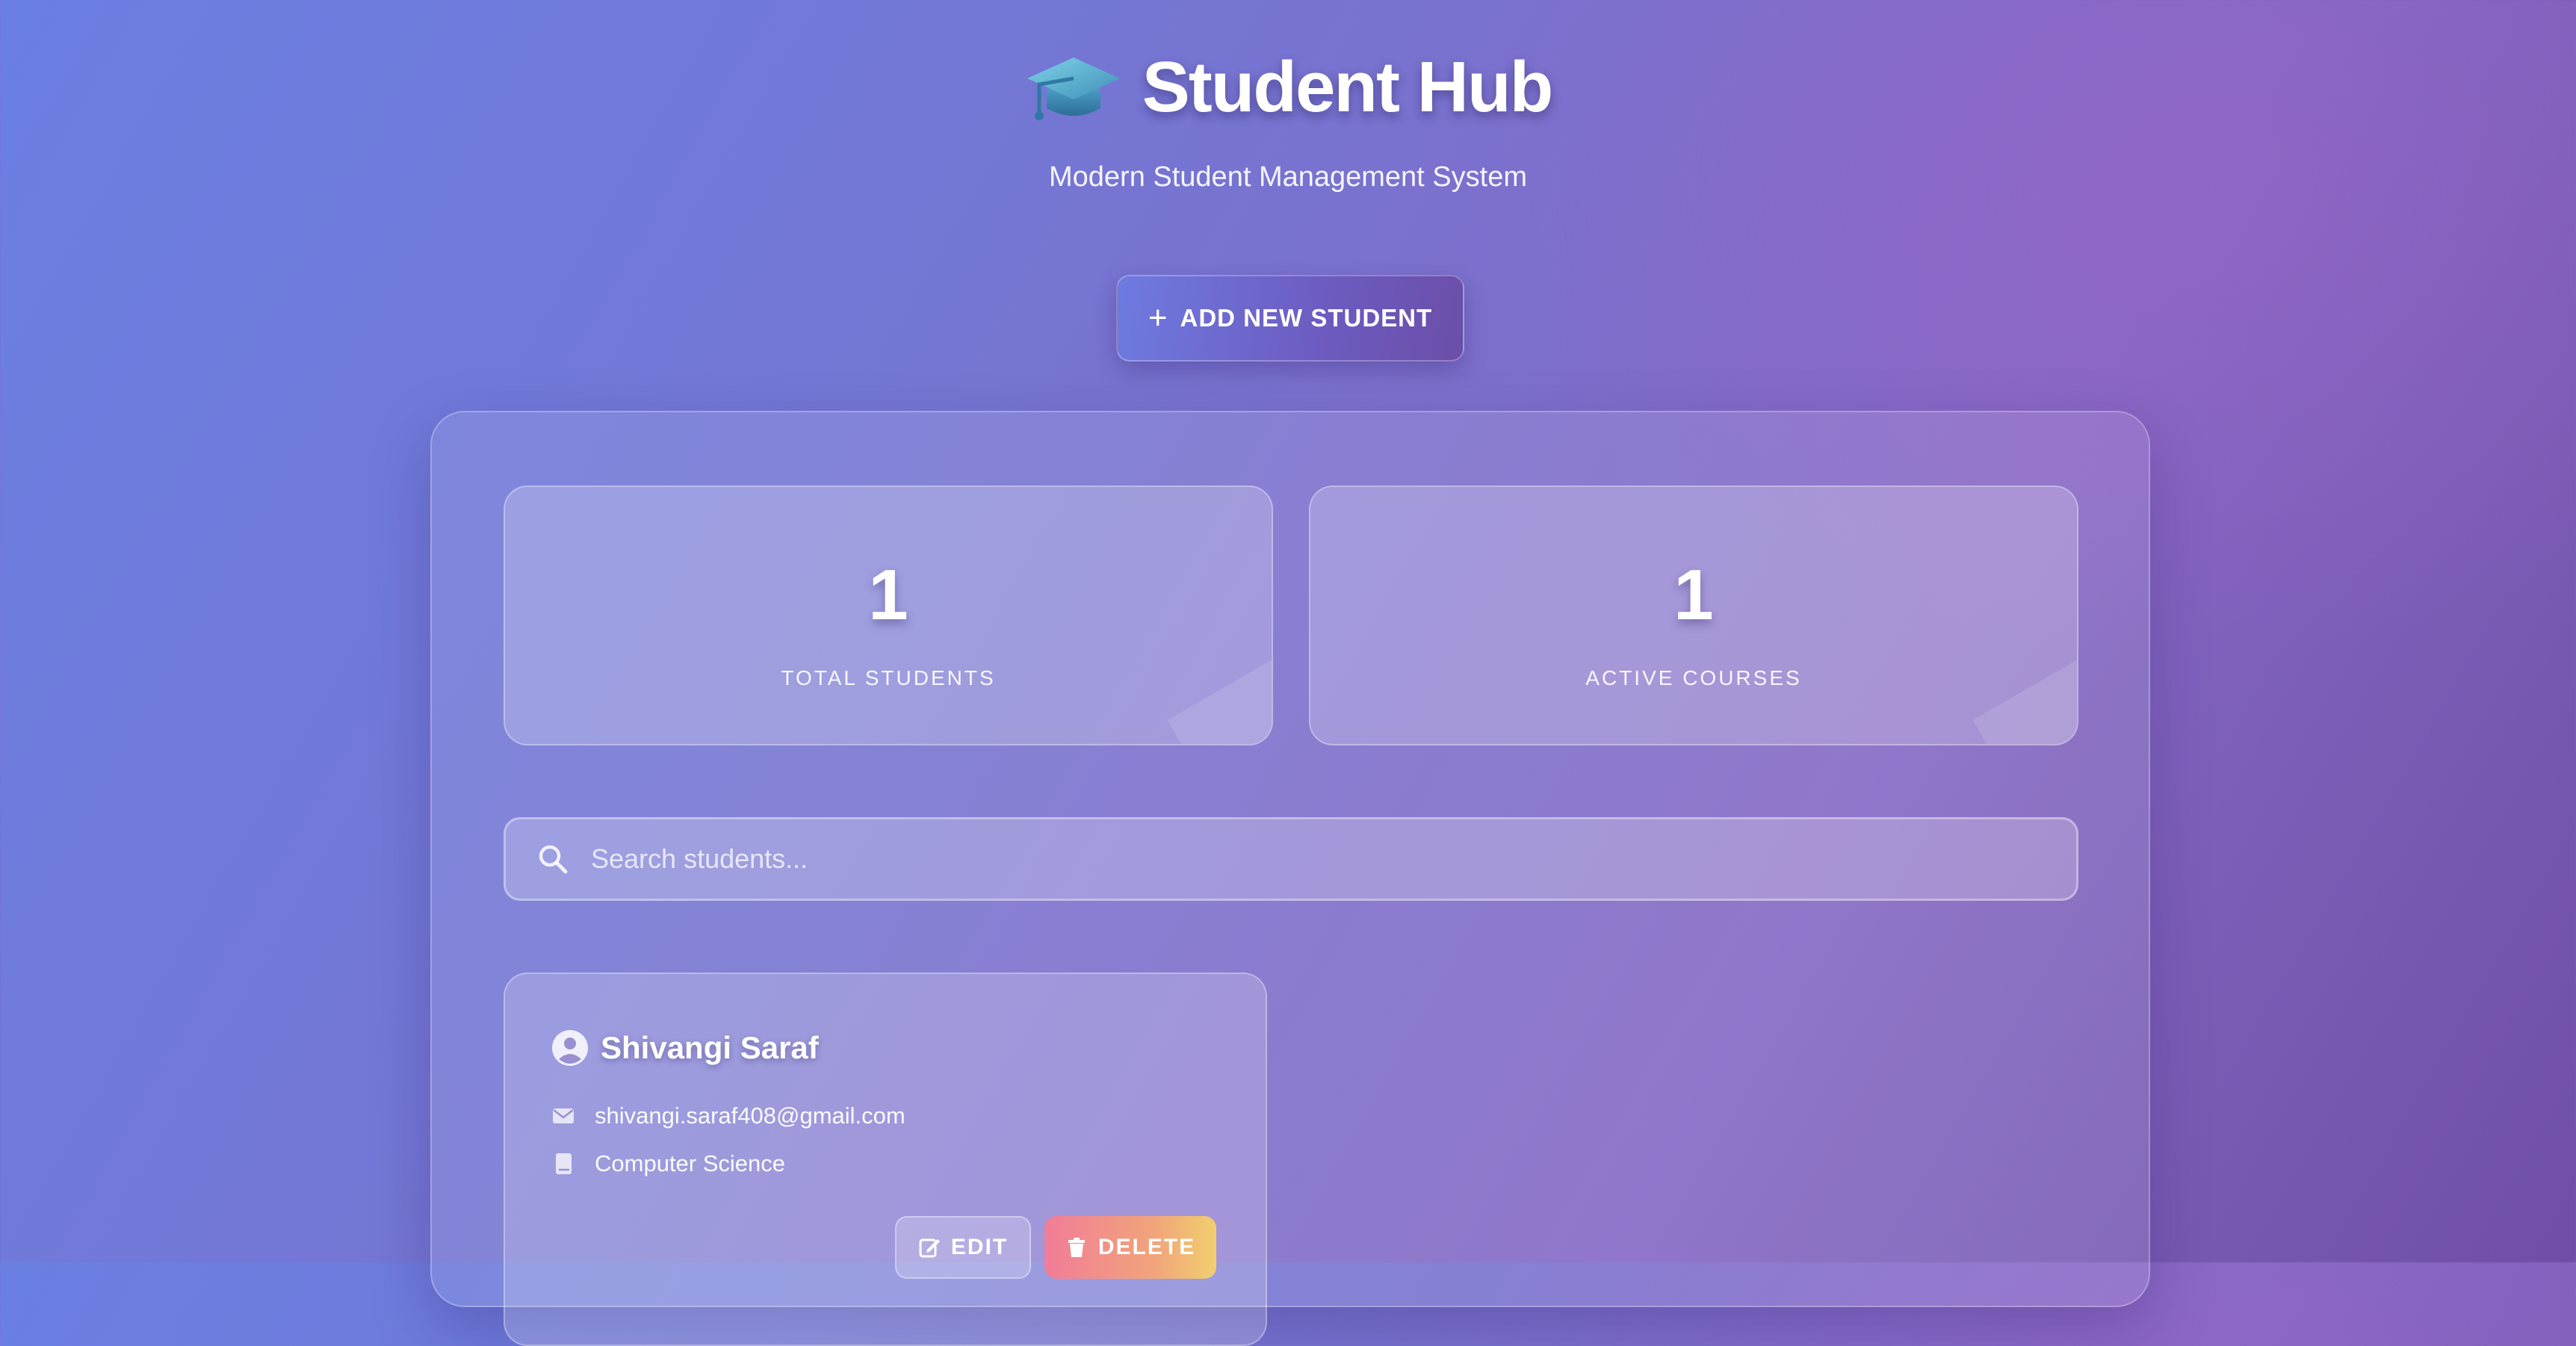  I want to click on search-bar, so click(1291, 859).